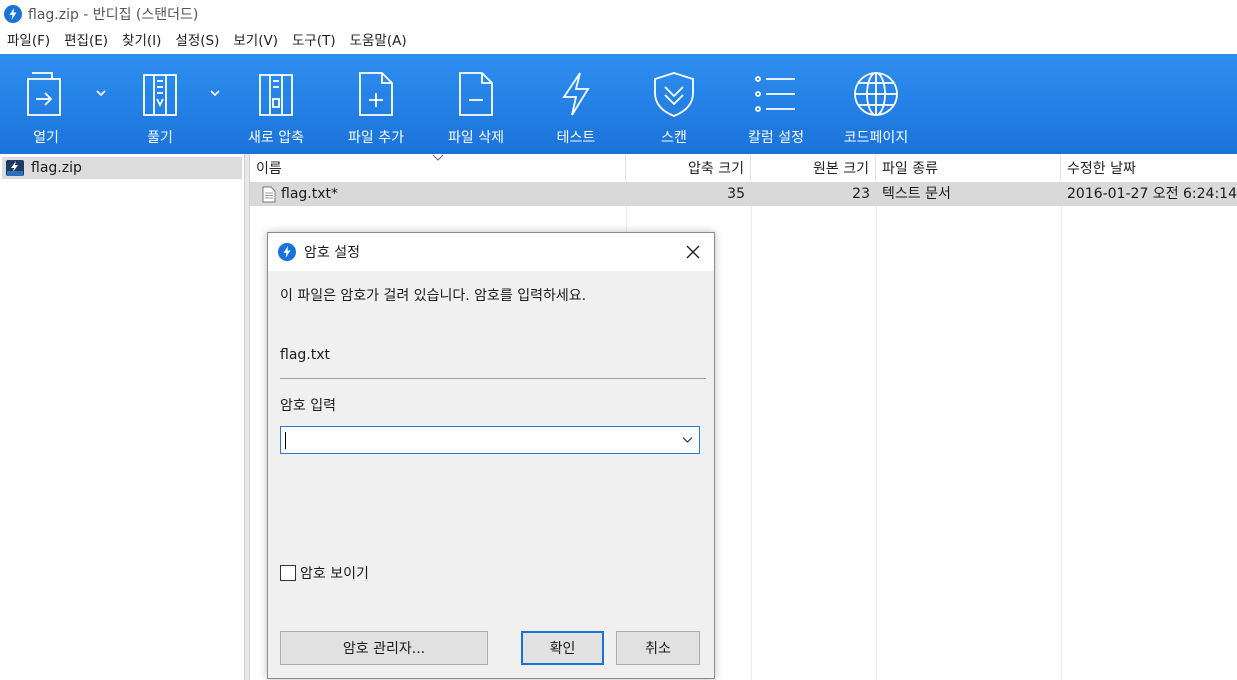 The width and height of the screenshot is (1237, 680). I want to click on cancel-button: 취소, so click(658, 648).